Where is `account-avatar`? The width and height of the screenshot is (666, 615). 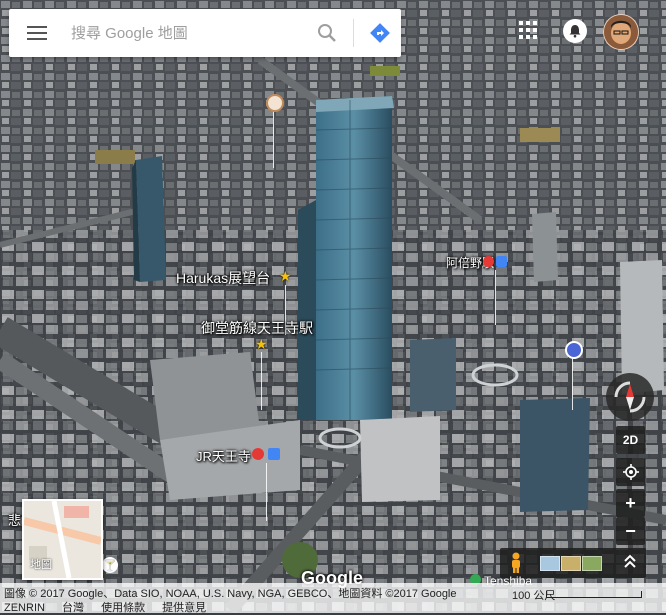
account-avatar is located at coordinates (621, 32).